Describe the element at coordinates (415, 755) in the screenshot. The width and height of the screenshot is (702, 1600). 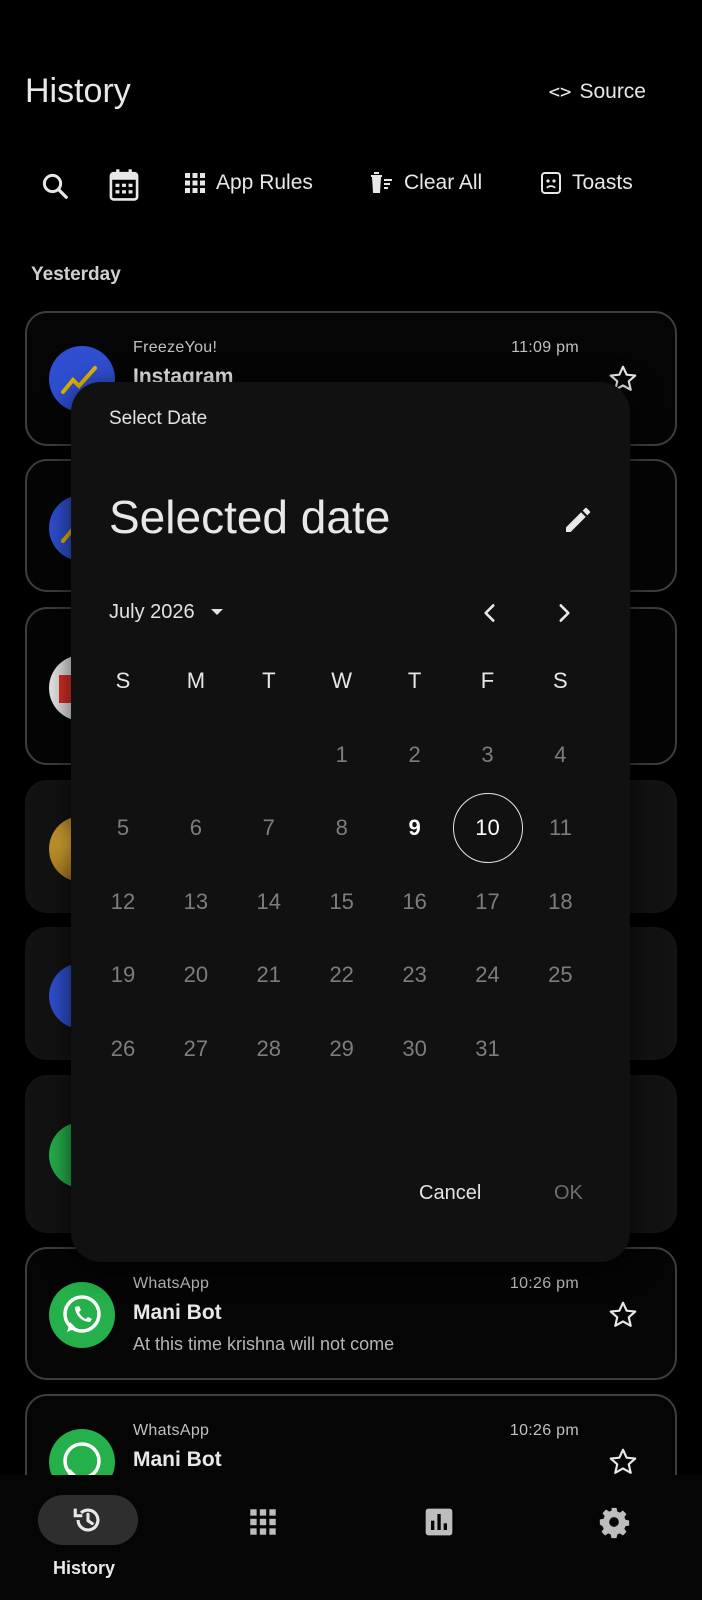
I see `calendar-day: 2` at that location.